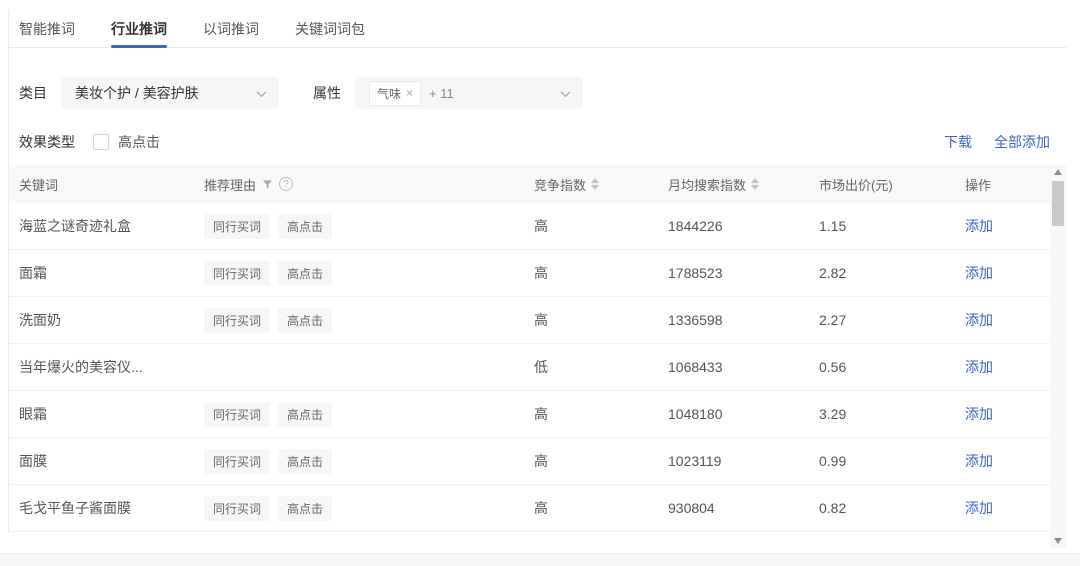 The image size is (1080, 566). Describe the element at coordinates (441, 93) in the screenshot. I see `attribute-more-count: + 11` at that location.